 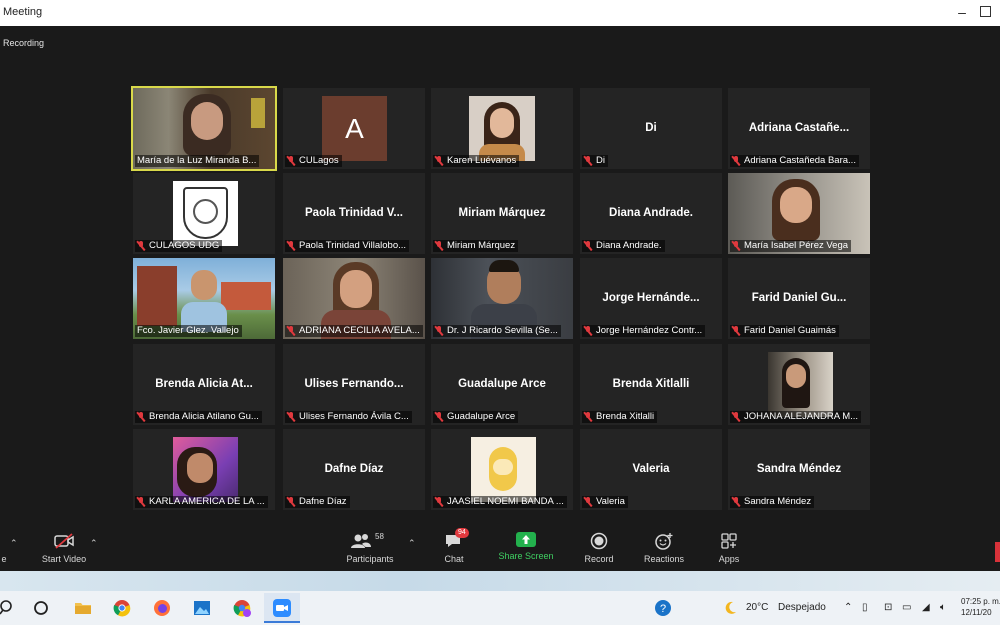 I want to click on reactions-button: Reactions, so click(x=664, y=547).